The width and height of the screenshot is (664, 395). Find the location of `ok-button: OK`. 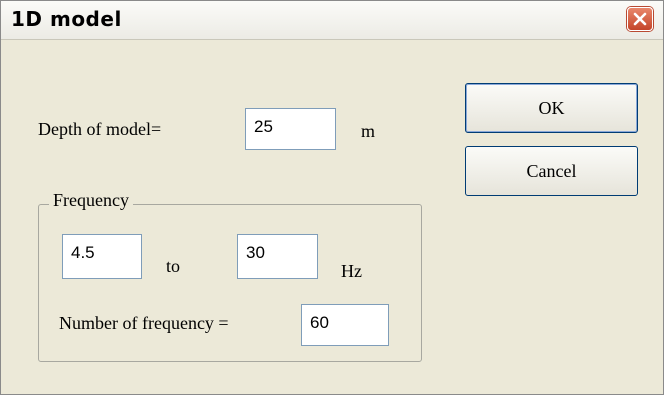

ok-button: OK is located at coordinates (551, 108).